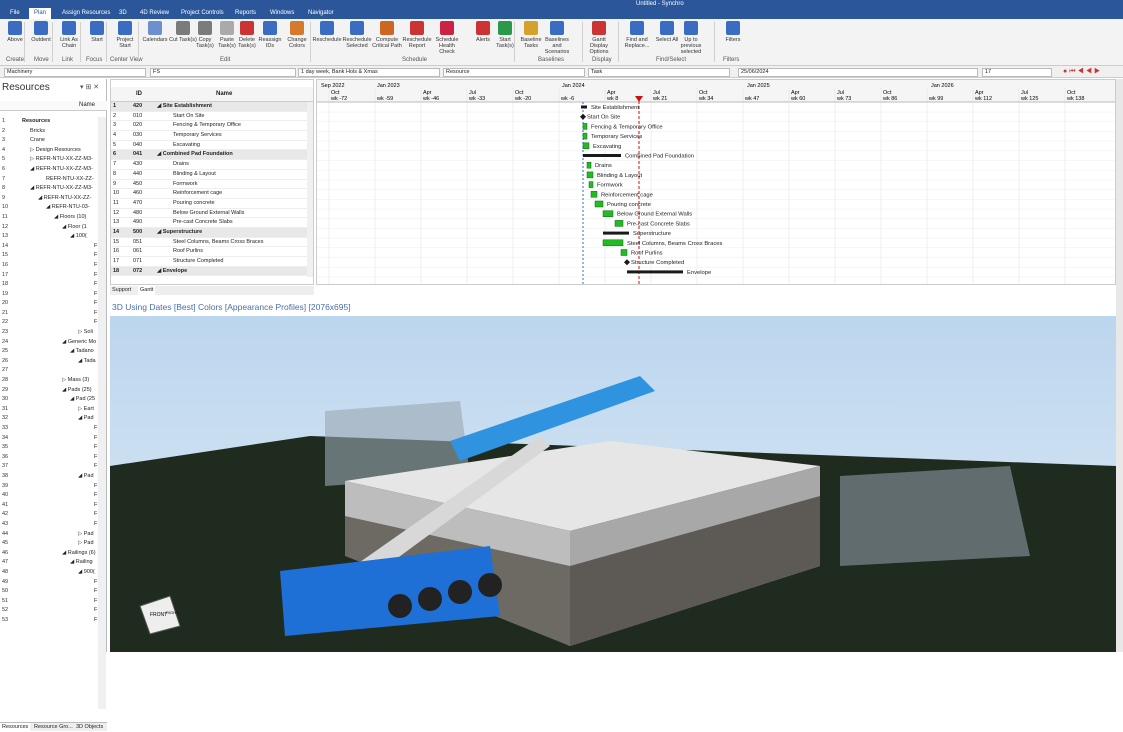 The image size is (1123, 732). Describe the element at coordinates (1017, 72) in the screenshot. I see `number-stepper: 17` at that location.